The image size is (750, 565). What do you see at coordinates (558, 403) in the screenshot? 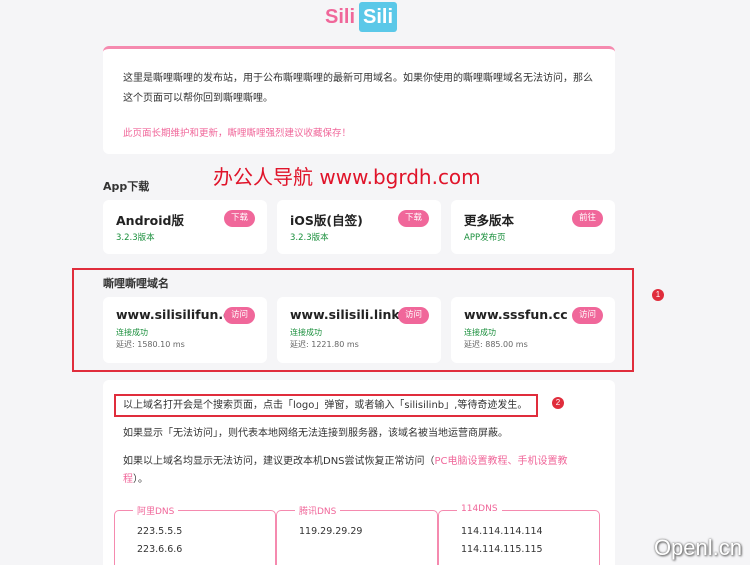
I see `annotation-badge-2: 2` at bounding box center [558, 403].